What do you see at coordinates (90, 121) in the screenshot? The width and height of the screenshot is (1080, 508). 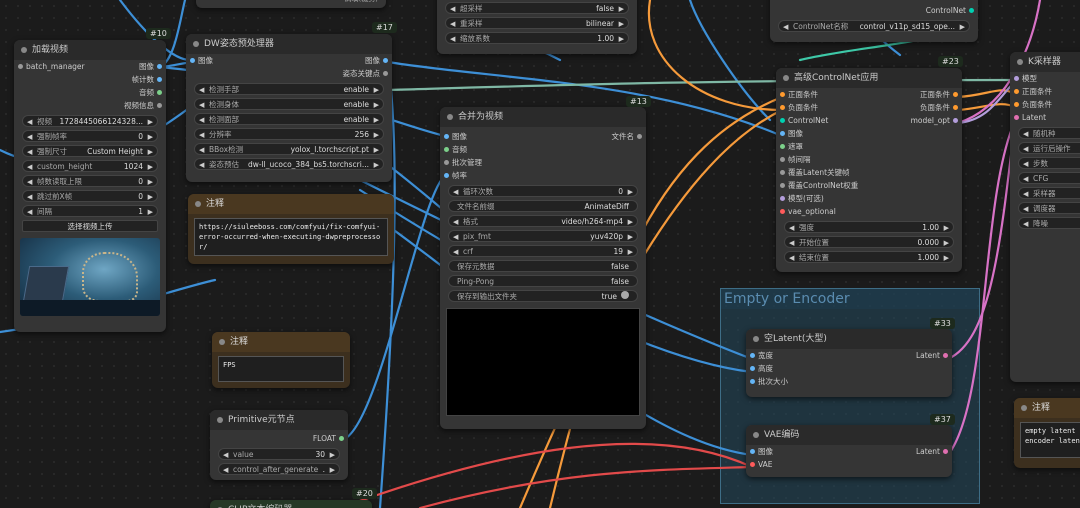 I see `widget-video: ◀ 视频 1728445066124328... ▶` at bounding box center [90, 121].